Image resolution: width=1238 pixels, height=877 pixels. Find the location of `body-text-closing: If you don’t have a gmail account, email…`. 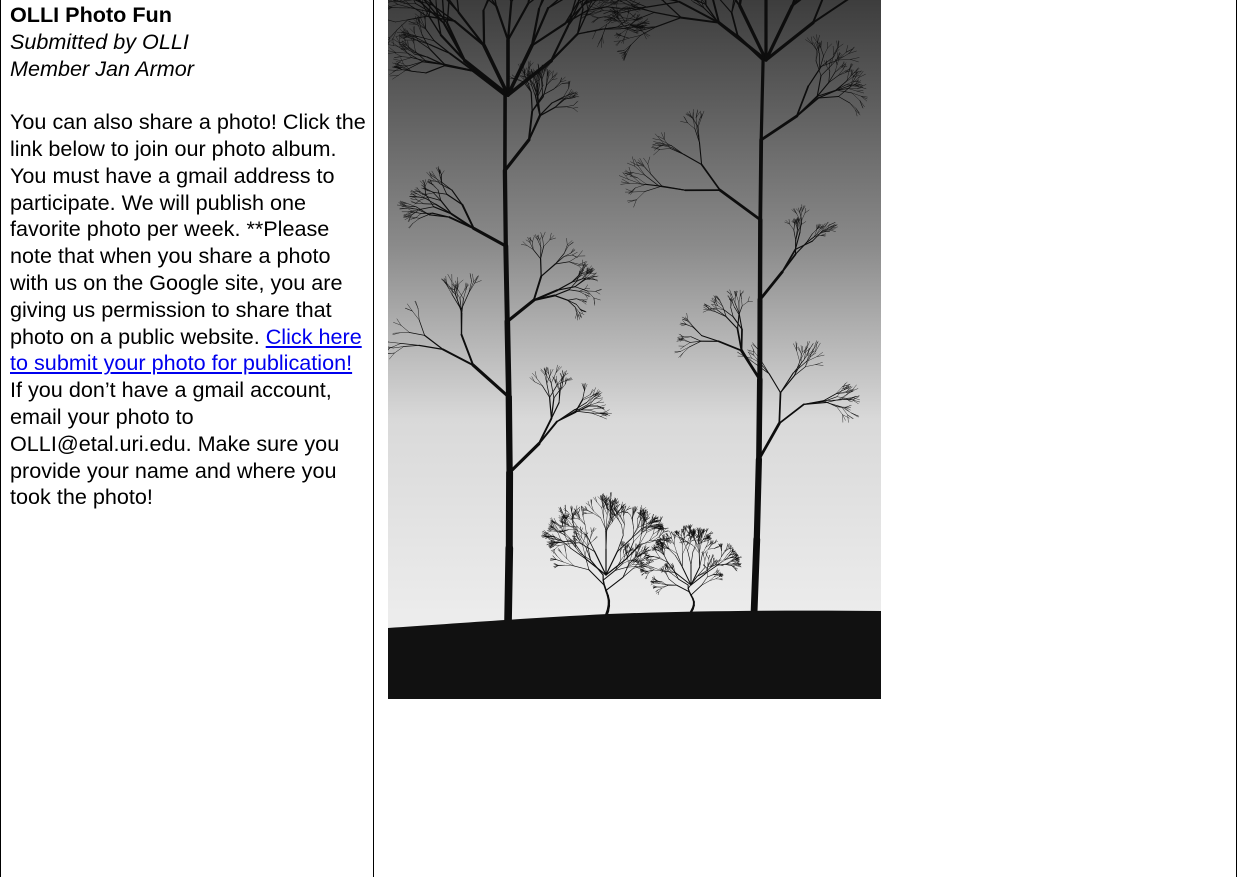

body-text-closing: If you don’t have a gmail account, email… is located at coordinates (175, 443).